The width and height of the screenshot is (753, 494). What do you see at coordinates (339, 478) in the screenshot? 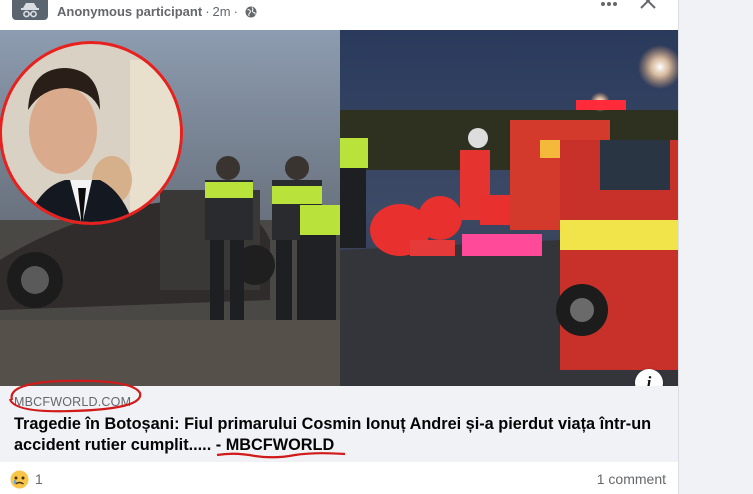
I see `post-footer: 1 1 comment` at bounding box center [339, 478].